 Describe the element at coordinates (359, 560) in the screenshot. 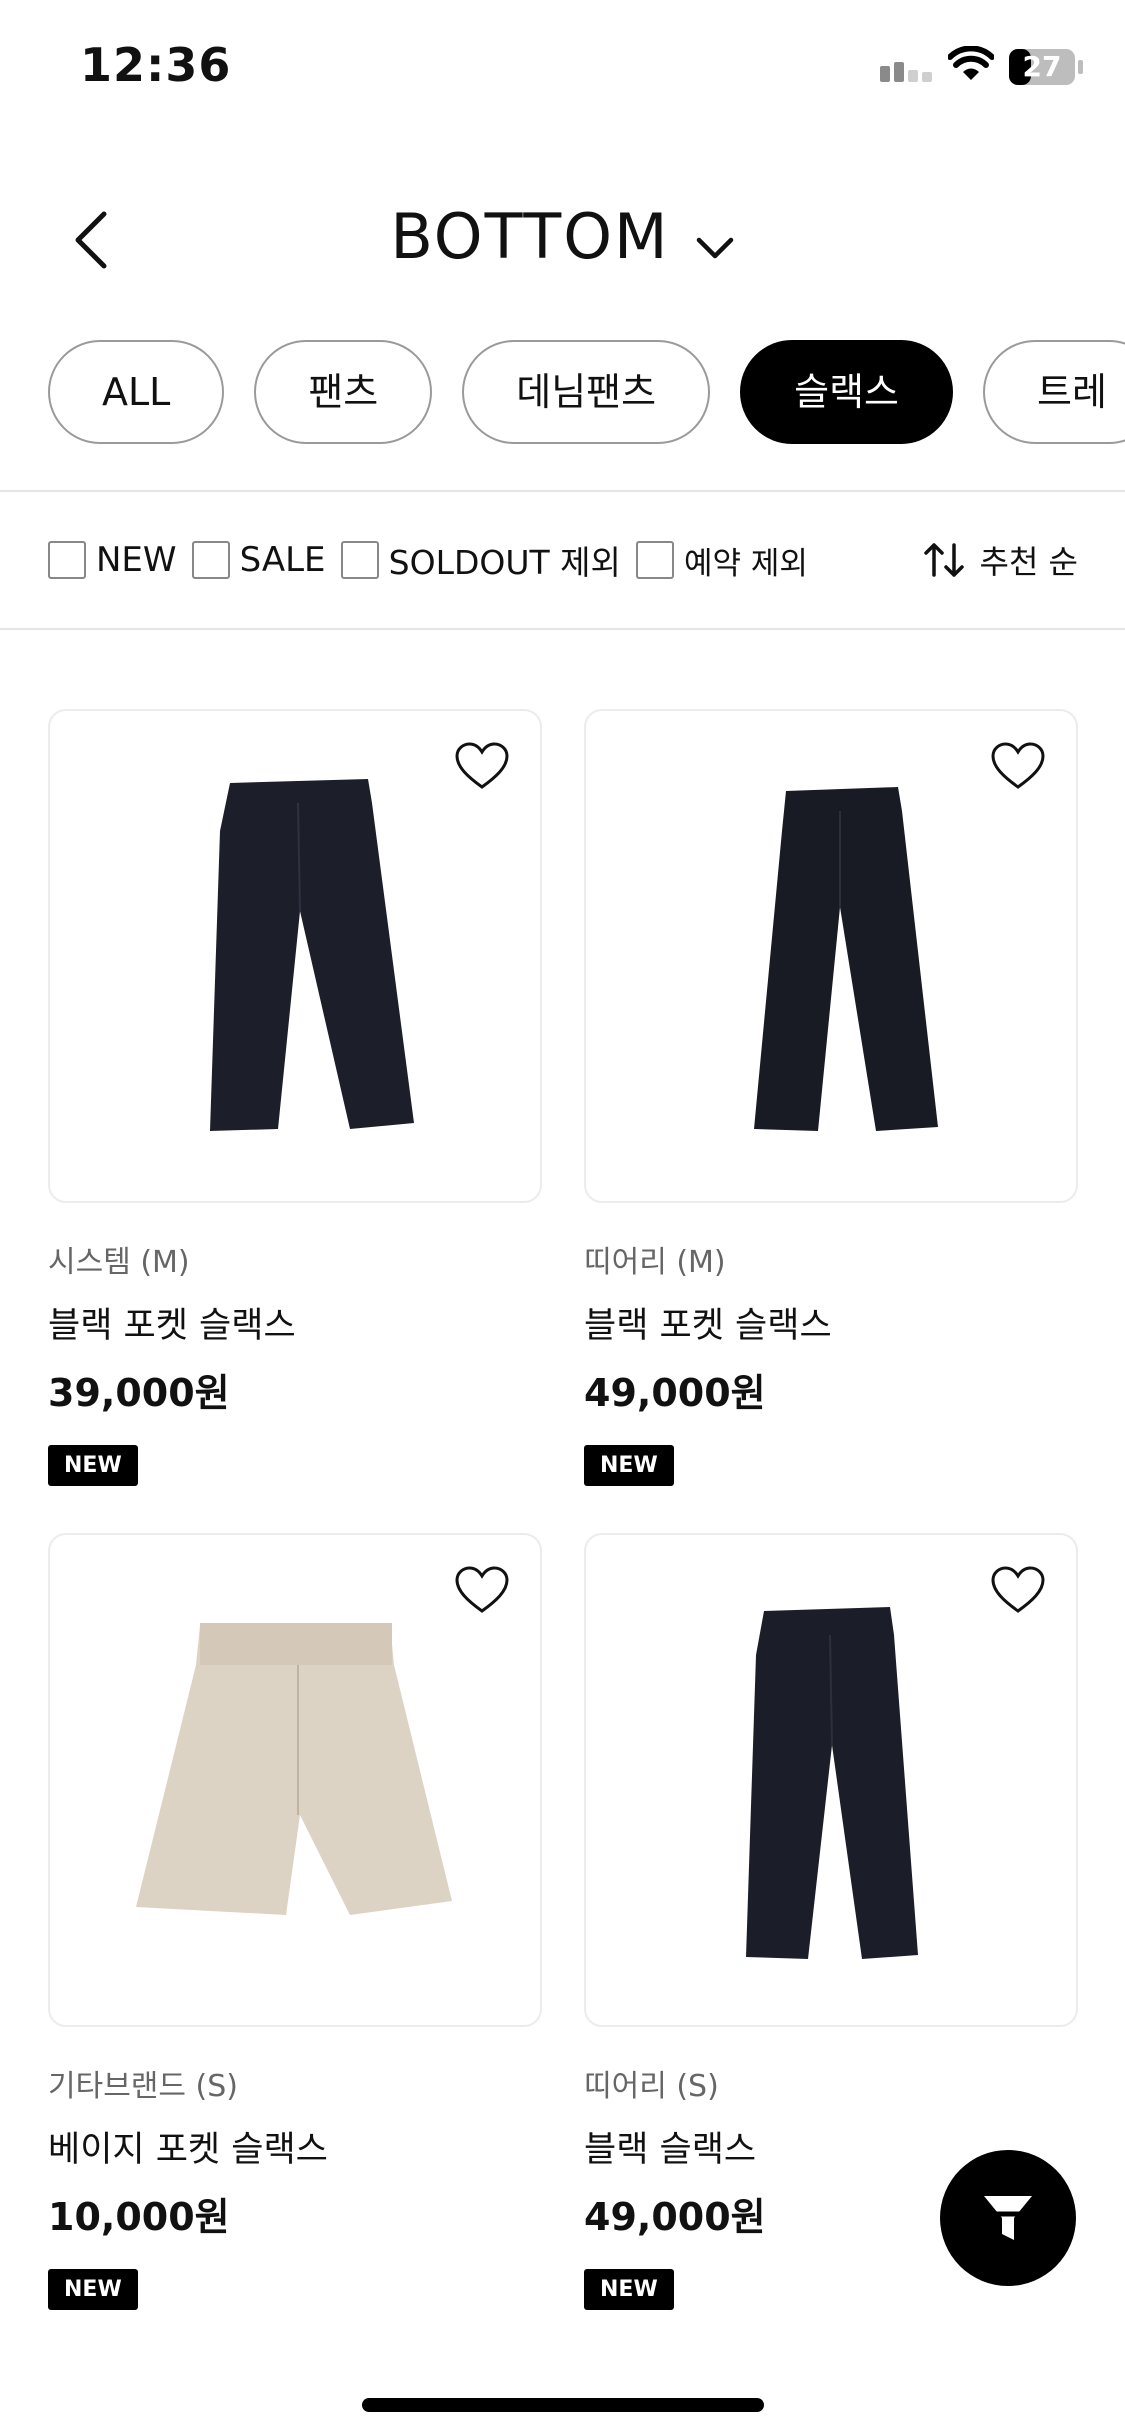

I see `filter-soldout-checkbox` at that location.